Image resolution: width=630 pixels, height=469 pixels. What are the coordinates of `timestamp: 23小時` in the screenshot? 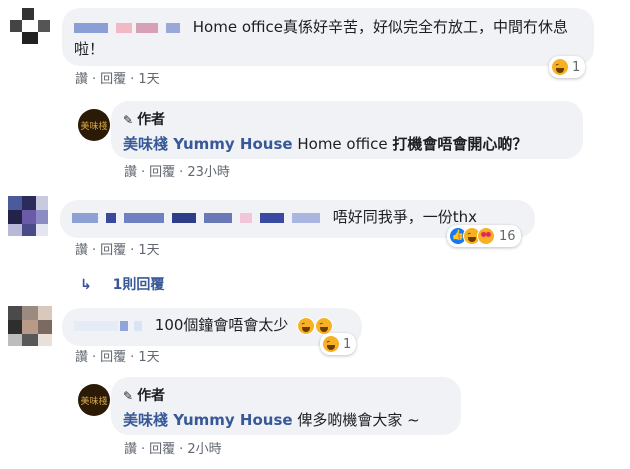 It's located at (208, 172).